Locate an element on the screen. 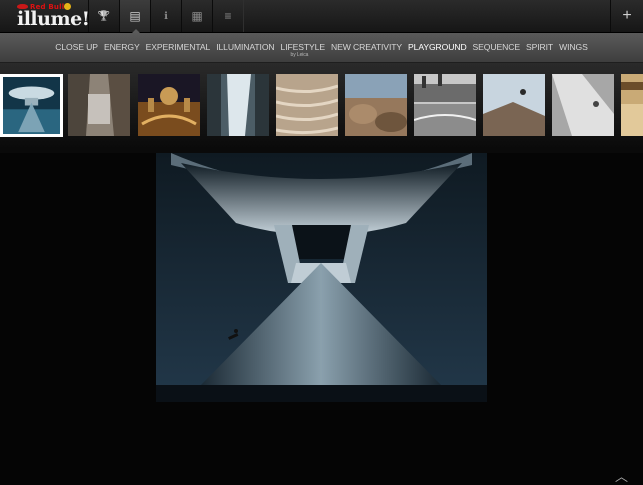 Image resolution: width=643 pixels, height=485 pixels. list-icon: ≡ is located at coordinates (228, 16).